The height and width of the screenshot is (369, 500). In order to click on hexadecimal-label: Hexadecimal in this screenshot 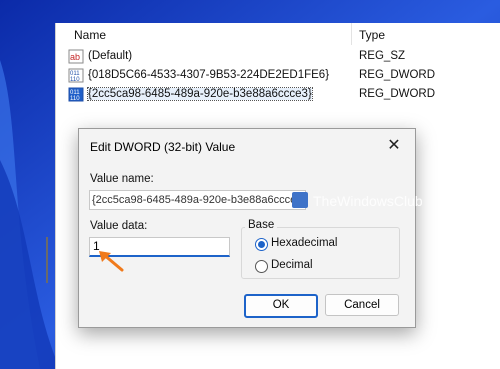, I will do `click(304, 243)`.